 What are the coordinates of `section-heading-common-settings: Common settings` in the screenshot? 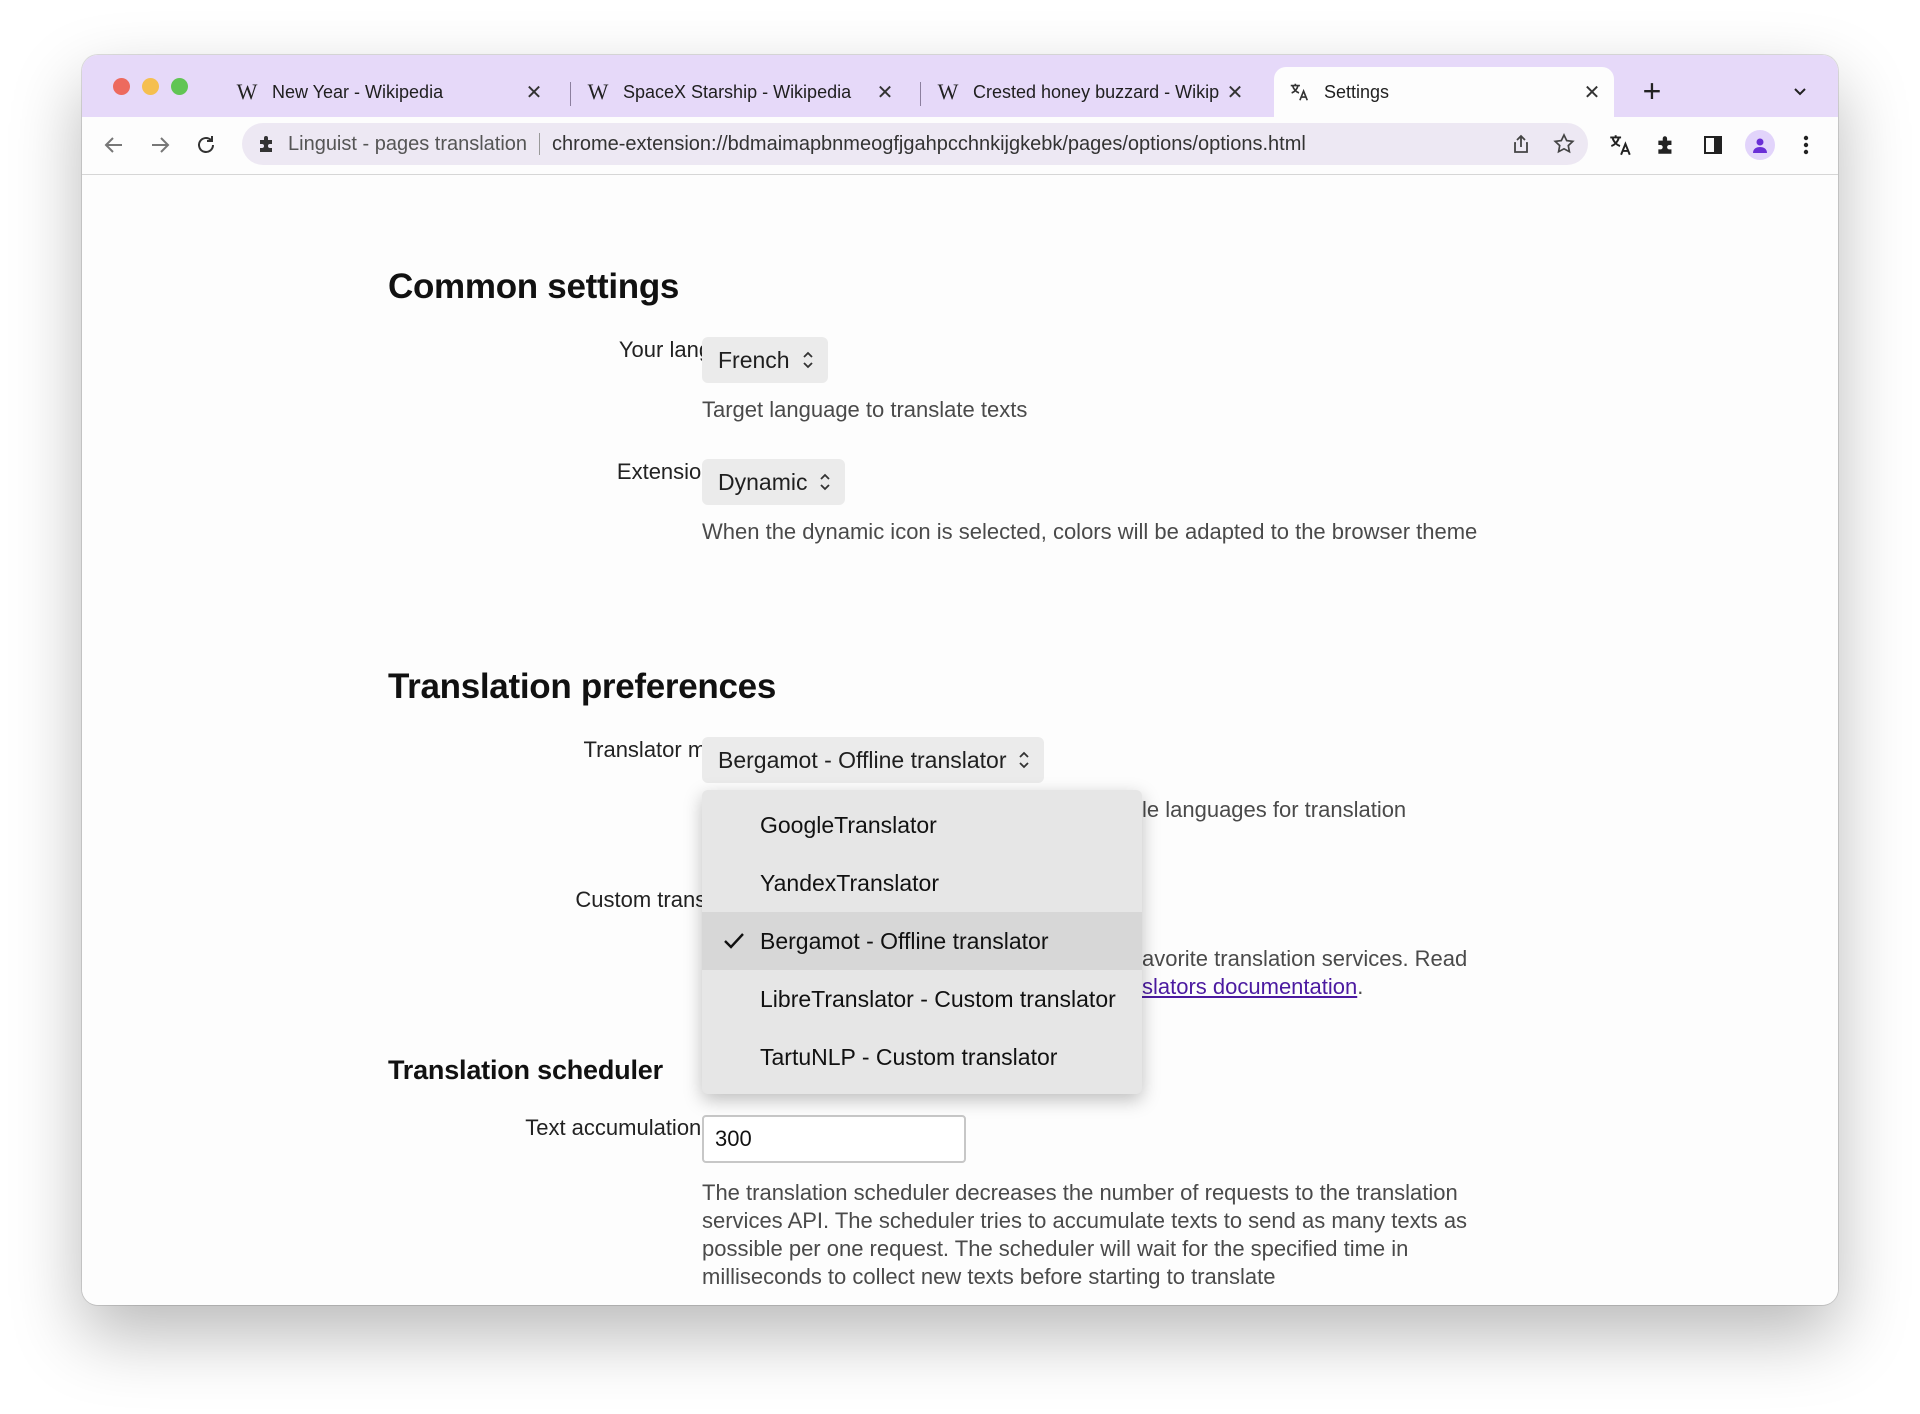 It's located at (534, 286).